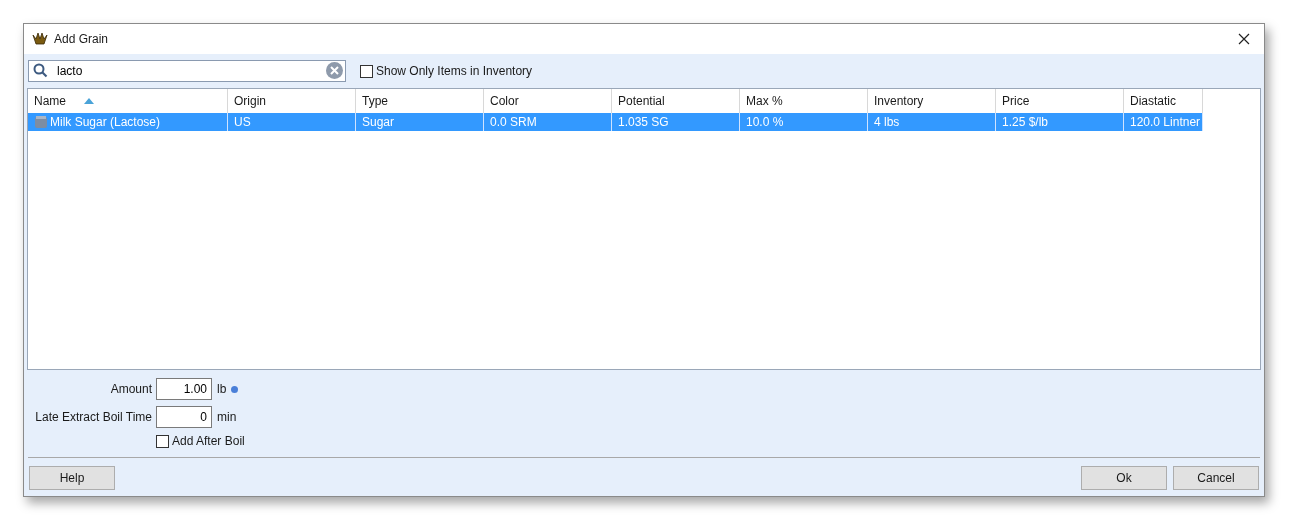 The width and height of the screenshot is (1289, 521). I want to click on table-cell: Sugar, so click(420, 122).